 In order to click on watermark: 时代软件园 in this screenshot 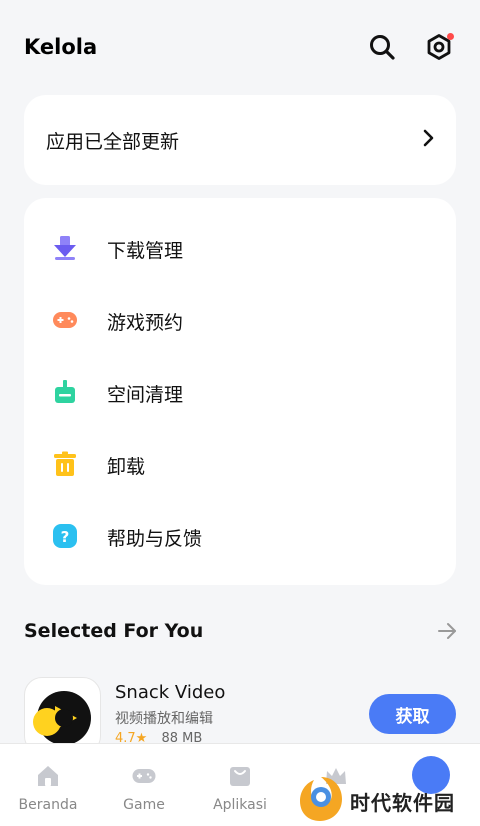, I will do `click(388, 798)`.